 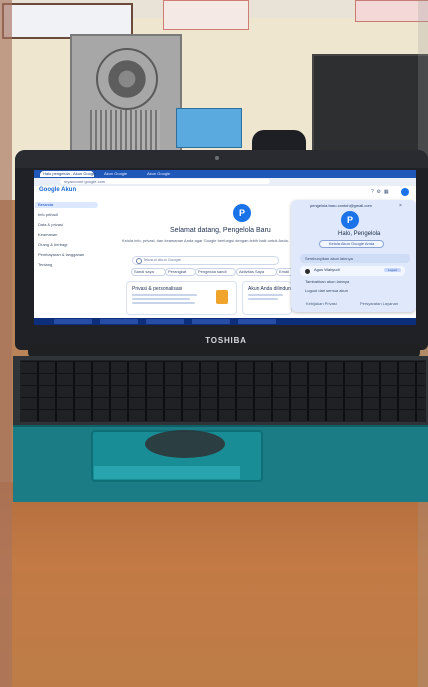 I want to click on popup-avatar: P, so click(x=350, y=220).